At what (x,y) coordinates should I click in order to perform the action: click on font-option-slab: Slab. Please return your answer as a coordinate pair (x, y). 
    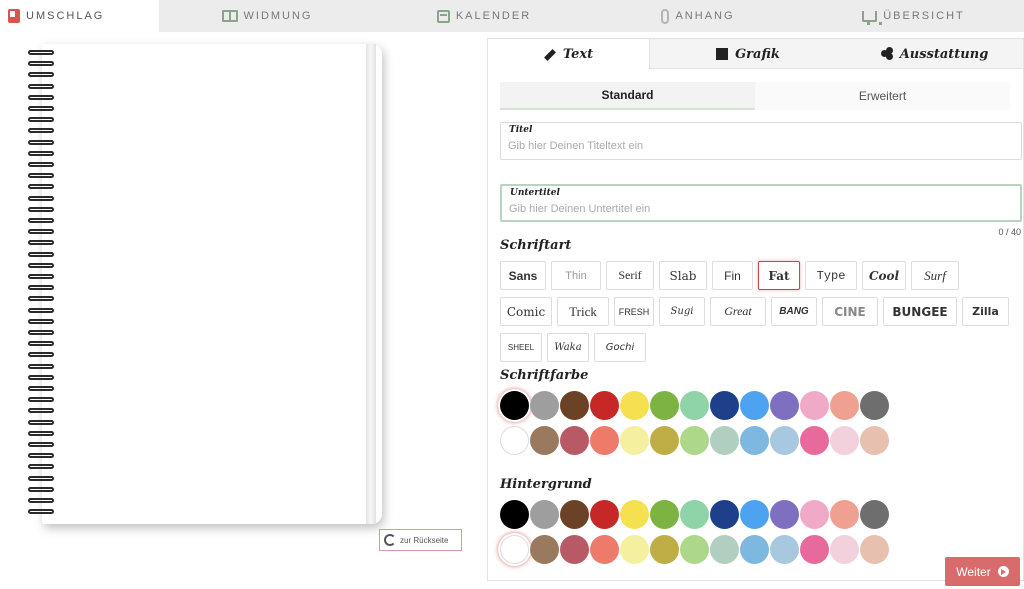
    Looking at the image, I should click on (683, 275).